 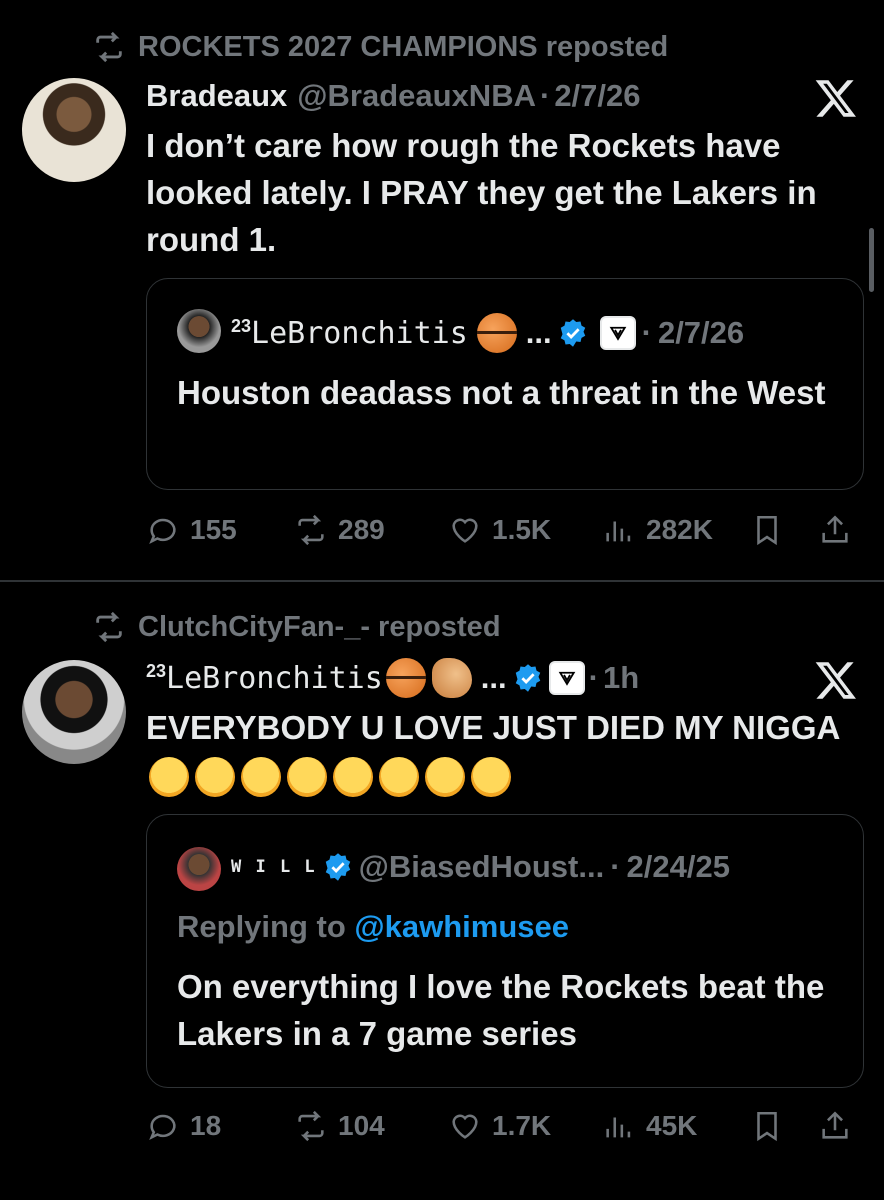 I want to click on repost-label: ClutchCityFan-_- reposted, so click(x=319, y=626).